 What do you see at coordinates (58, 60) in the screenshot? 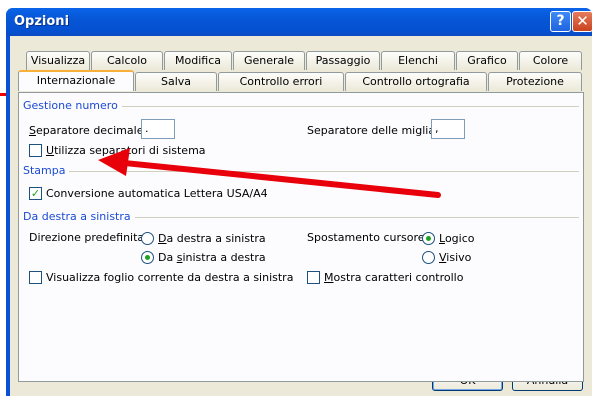
I see `tab-visualizza: Visualizza` at bounding box center [58, 60].